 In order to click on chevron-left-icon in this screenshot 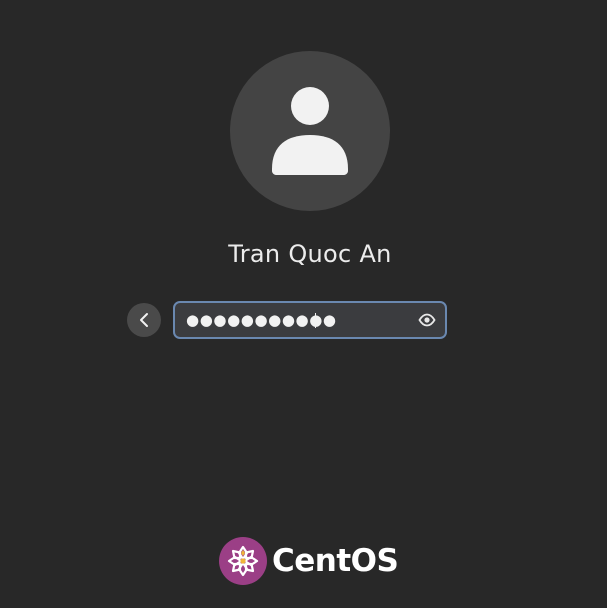, I will do `click(144, 320)`.